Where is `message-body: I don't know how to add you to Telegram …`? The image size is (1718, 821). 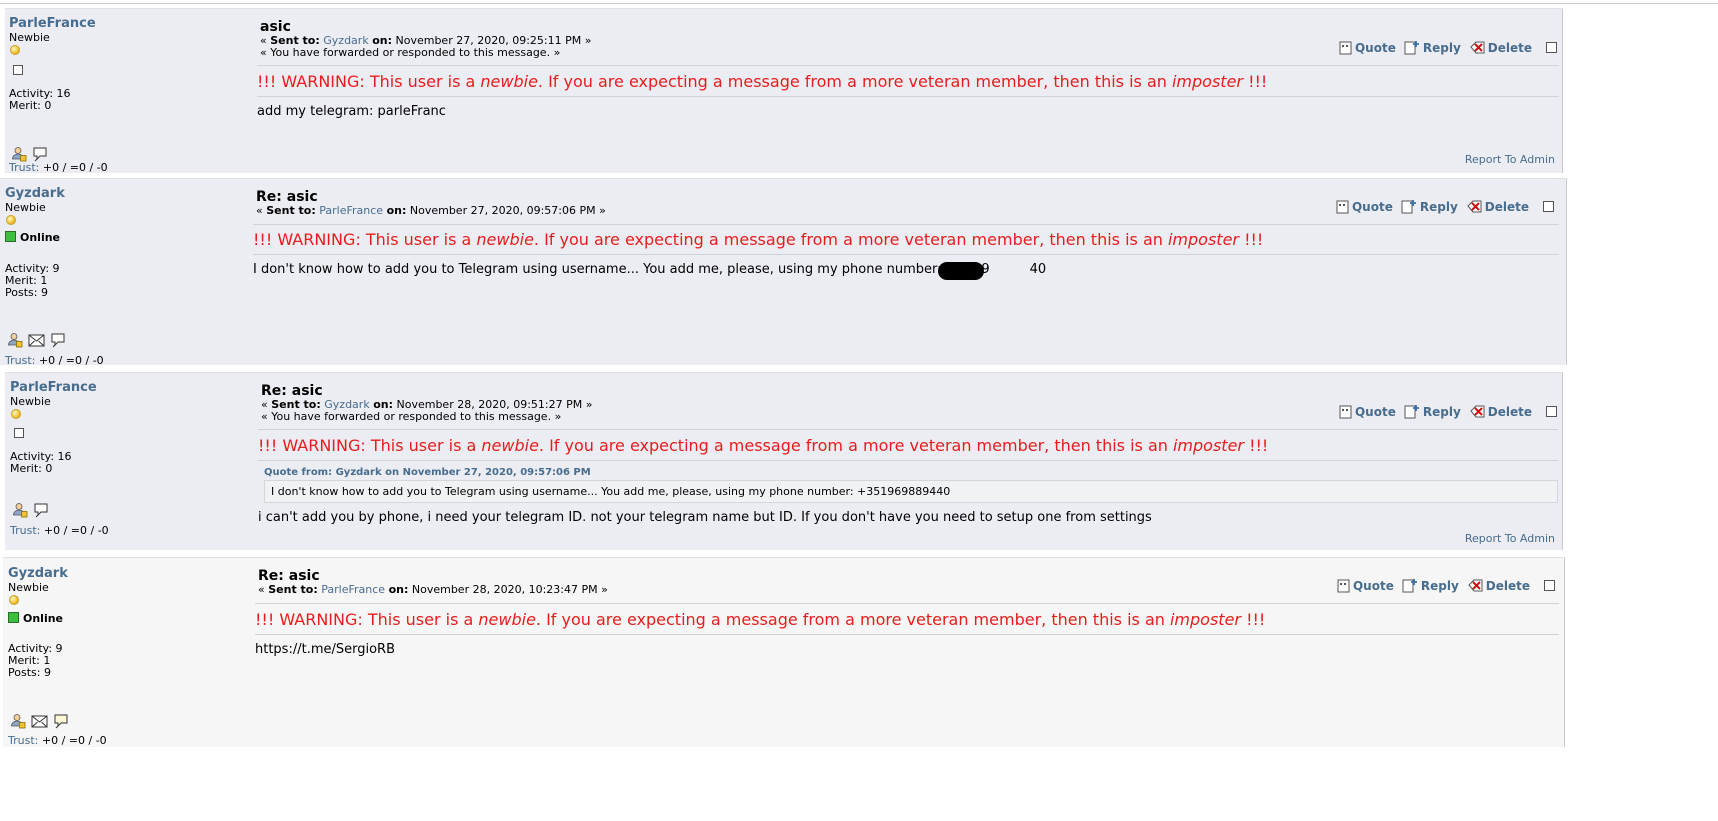
message-body: I don't know how to add you to Telegram … is located at coordinates (650, 269).